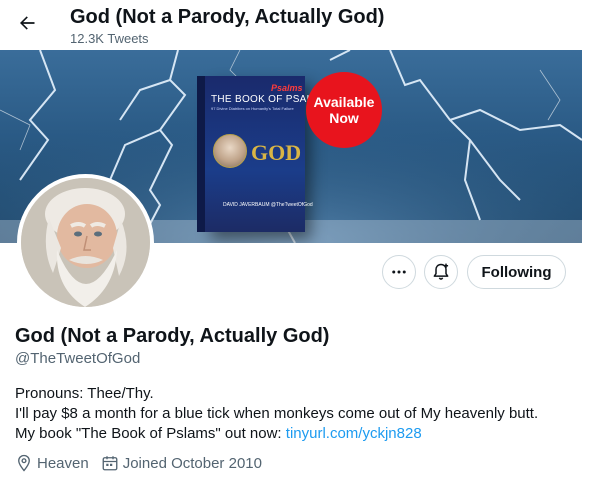 The height and width of the screenshot is (477, 600). I want to click on calendar-icon, so click(110, 463).